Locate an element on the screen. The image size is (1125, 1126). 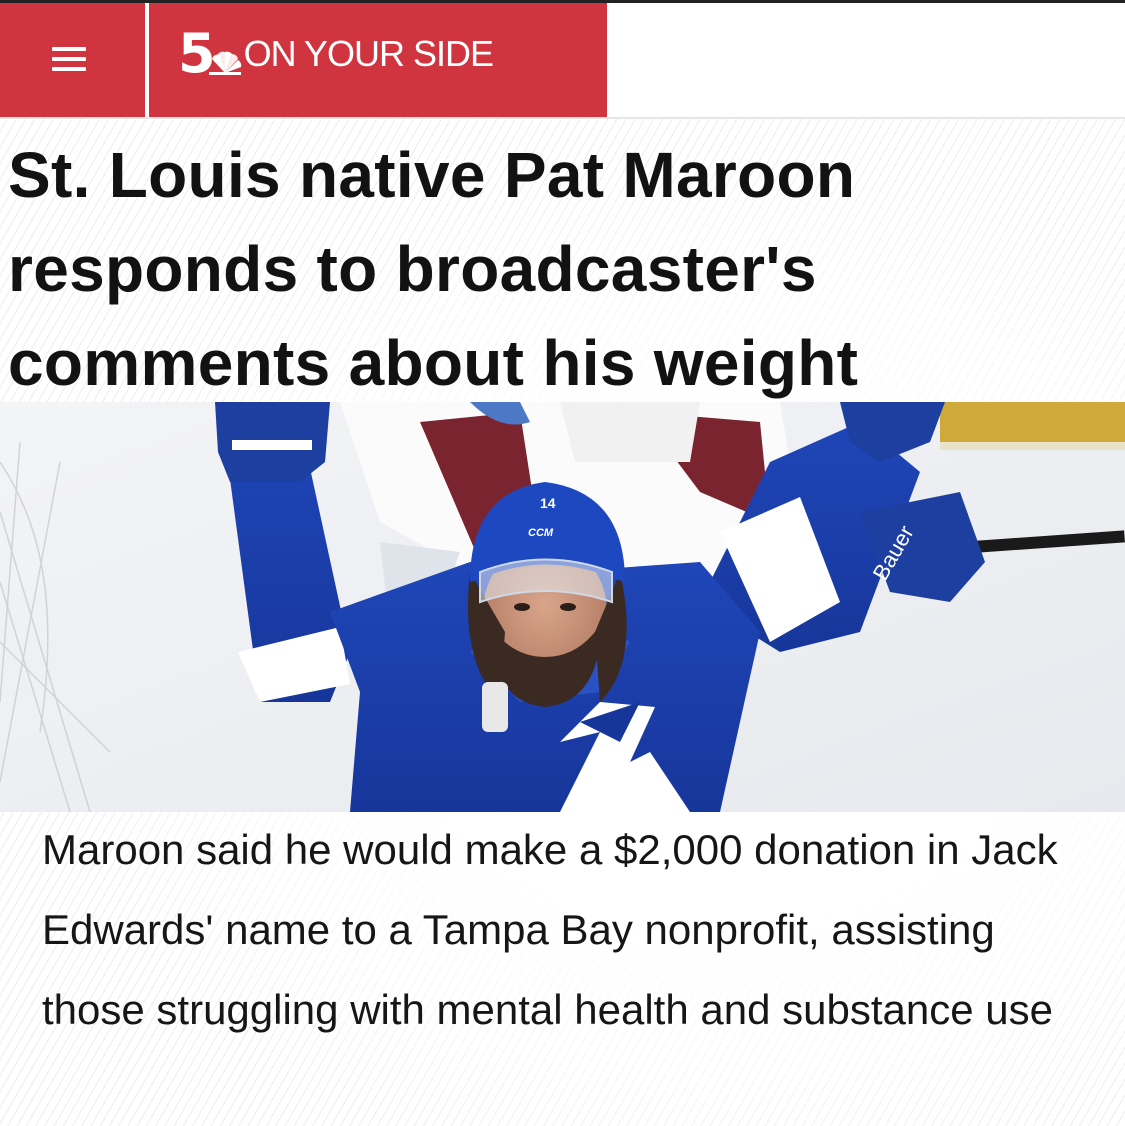
site-header: 5 ON YOUR SIDE is located at coordinates (303, 60).